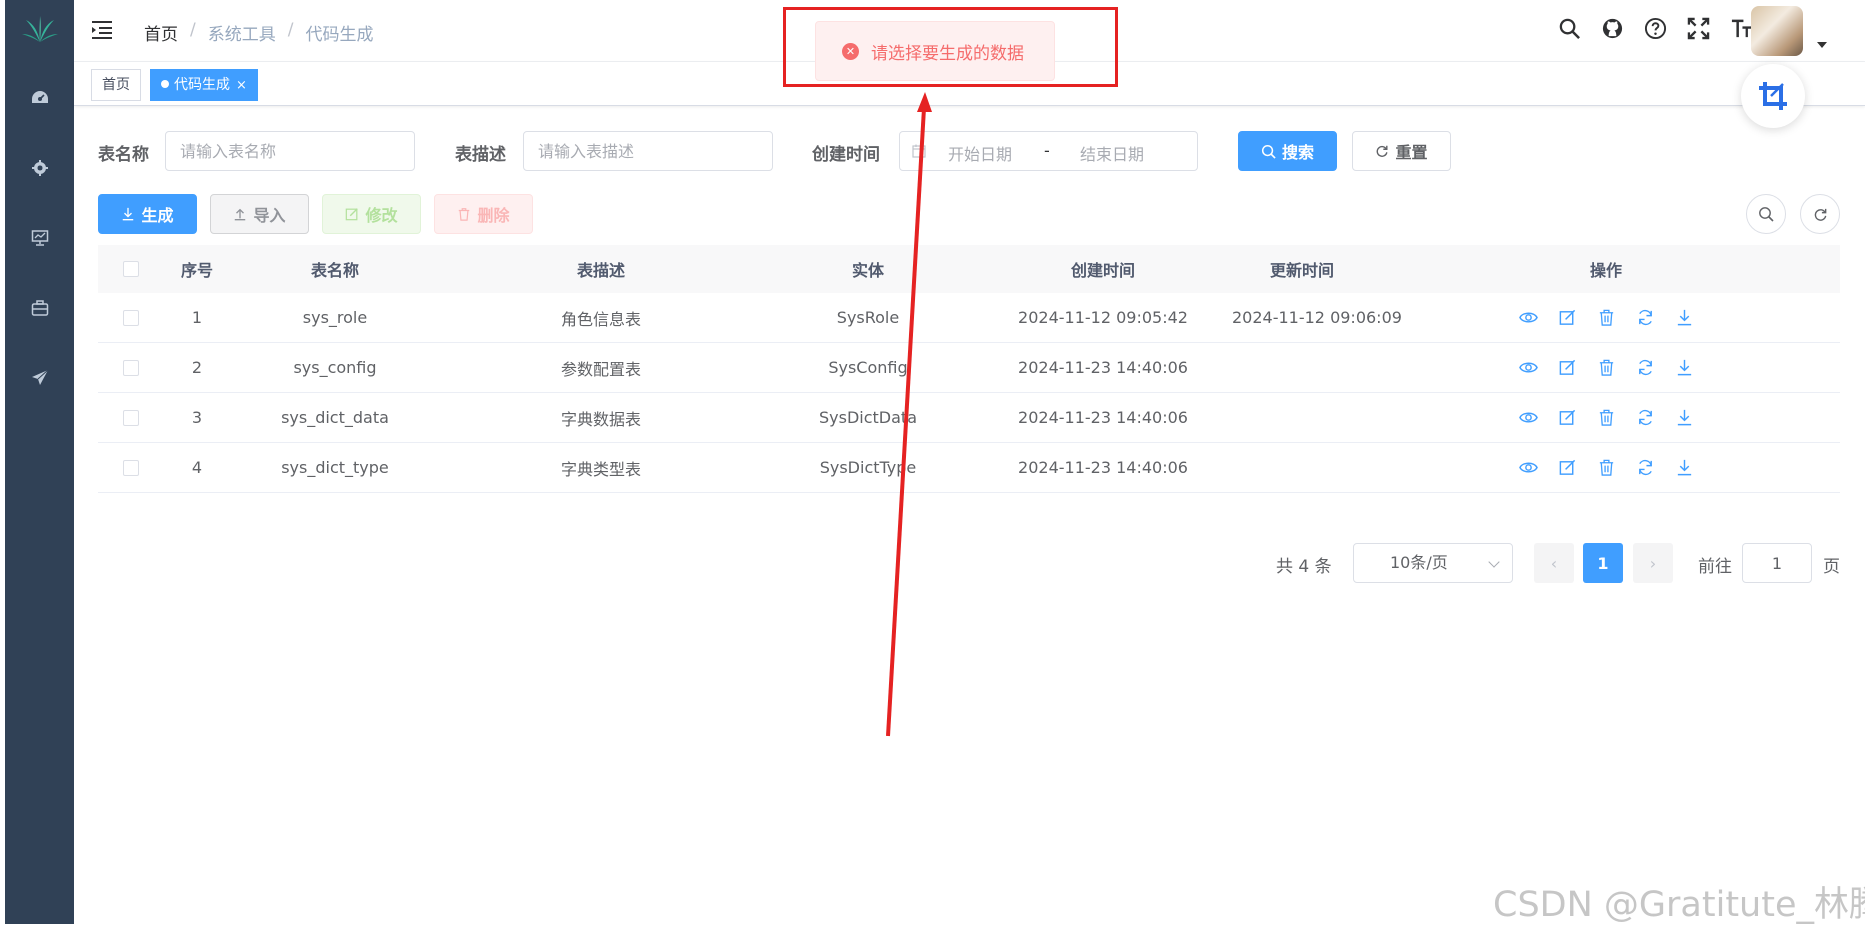 This screenshot has width=1865, height=928. I want to click on generate-button-label: 生成, so click(157, 215).